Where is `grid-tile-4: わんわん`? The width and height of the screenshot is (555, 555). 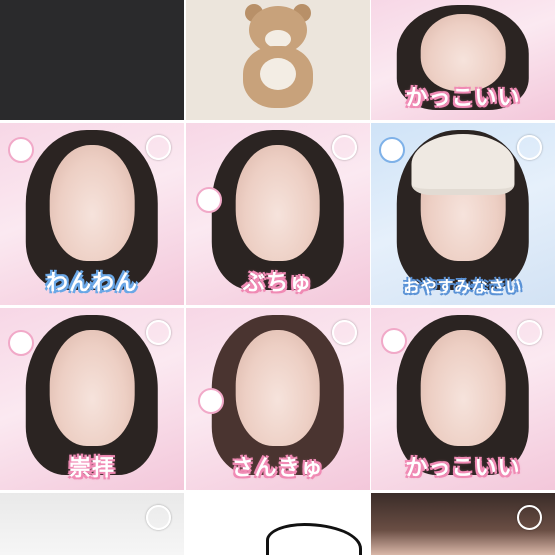
grid-tile-4: わんわん is located at coordinates (92, 214).